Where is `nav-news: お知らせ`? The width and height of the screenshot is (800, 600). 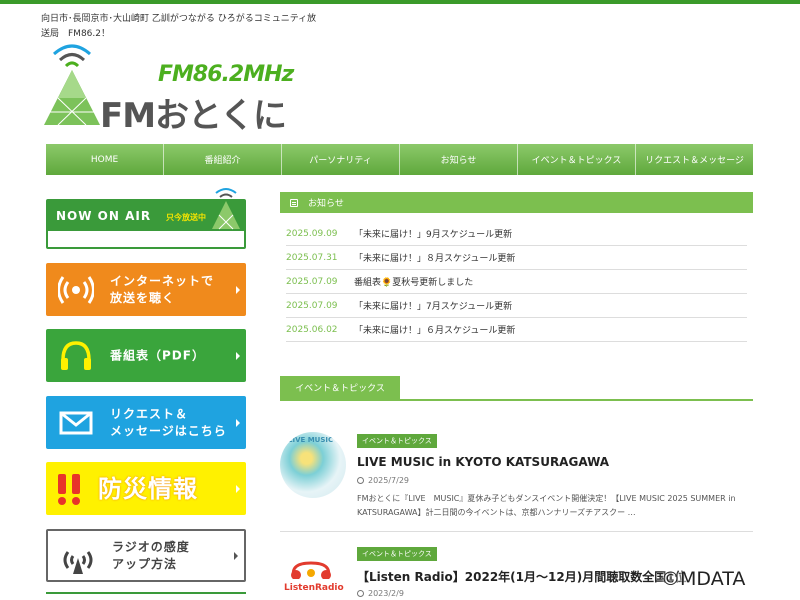 nav-news: お知らせ is located at coordinates (459, 159).